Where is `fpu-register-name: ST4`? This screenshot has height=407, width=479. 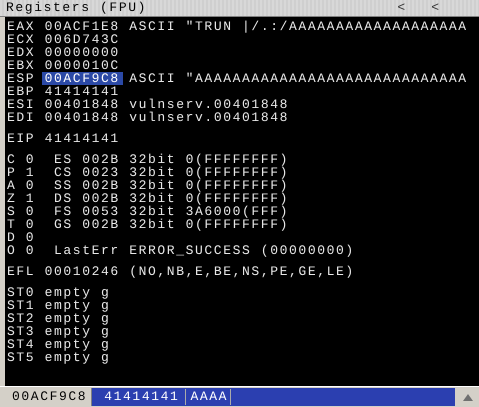
fpu-register-name: ST4 is located at coordinates (21, 344).